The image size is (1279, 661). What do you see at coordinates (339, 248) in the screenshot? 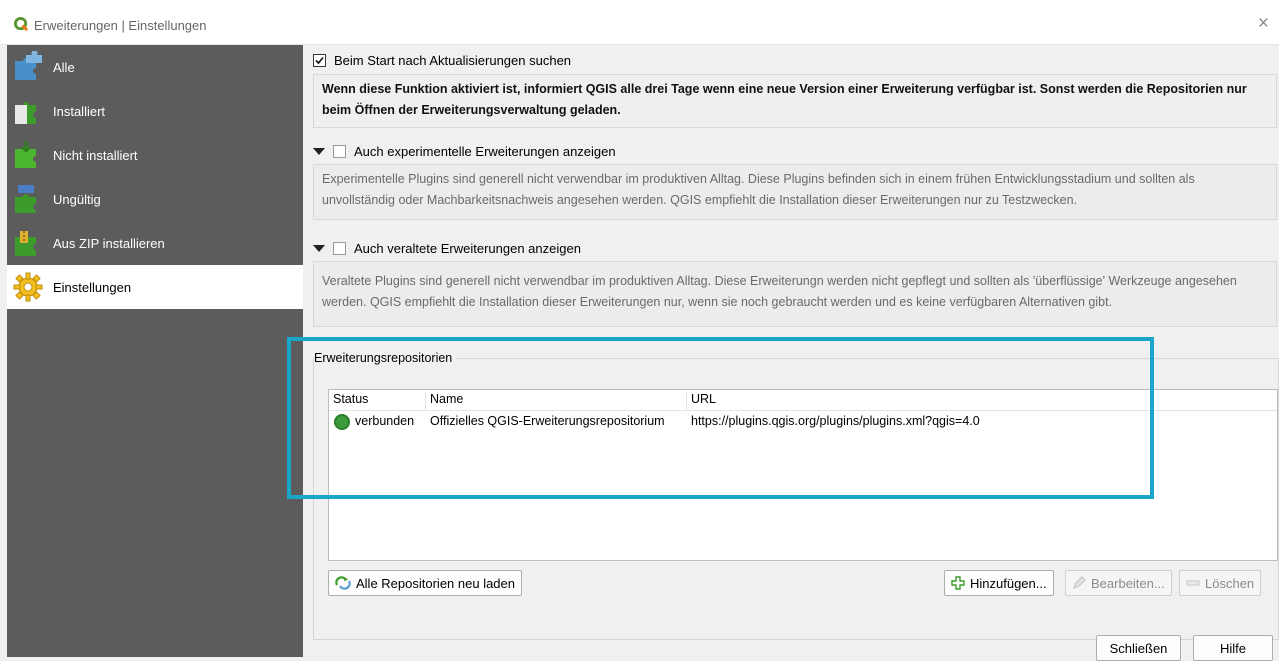
I see `deprecated-checkbox` at bounding box center [339, 248].